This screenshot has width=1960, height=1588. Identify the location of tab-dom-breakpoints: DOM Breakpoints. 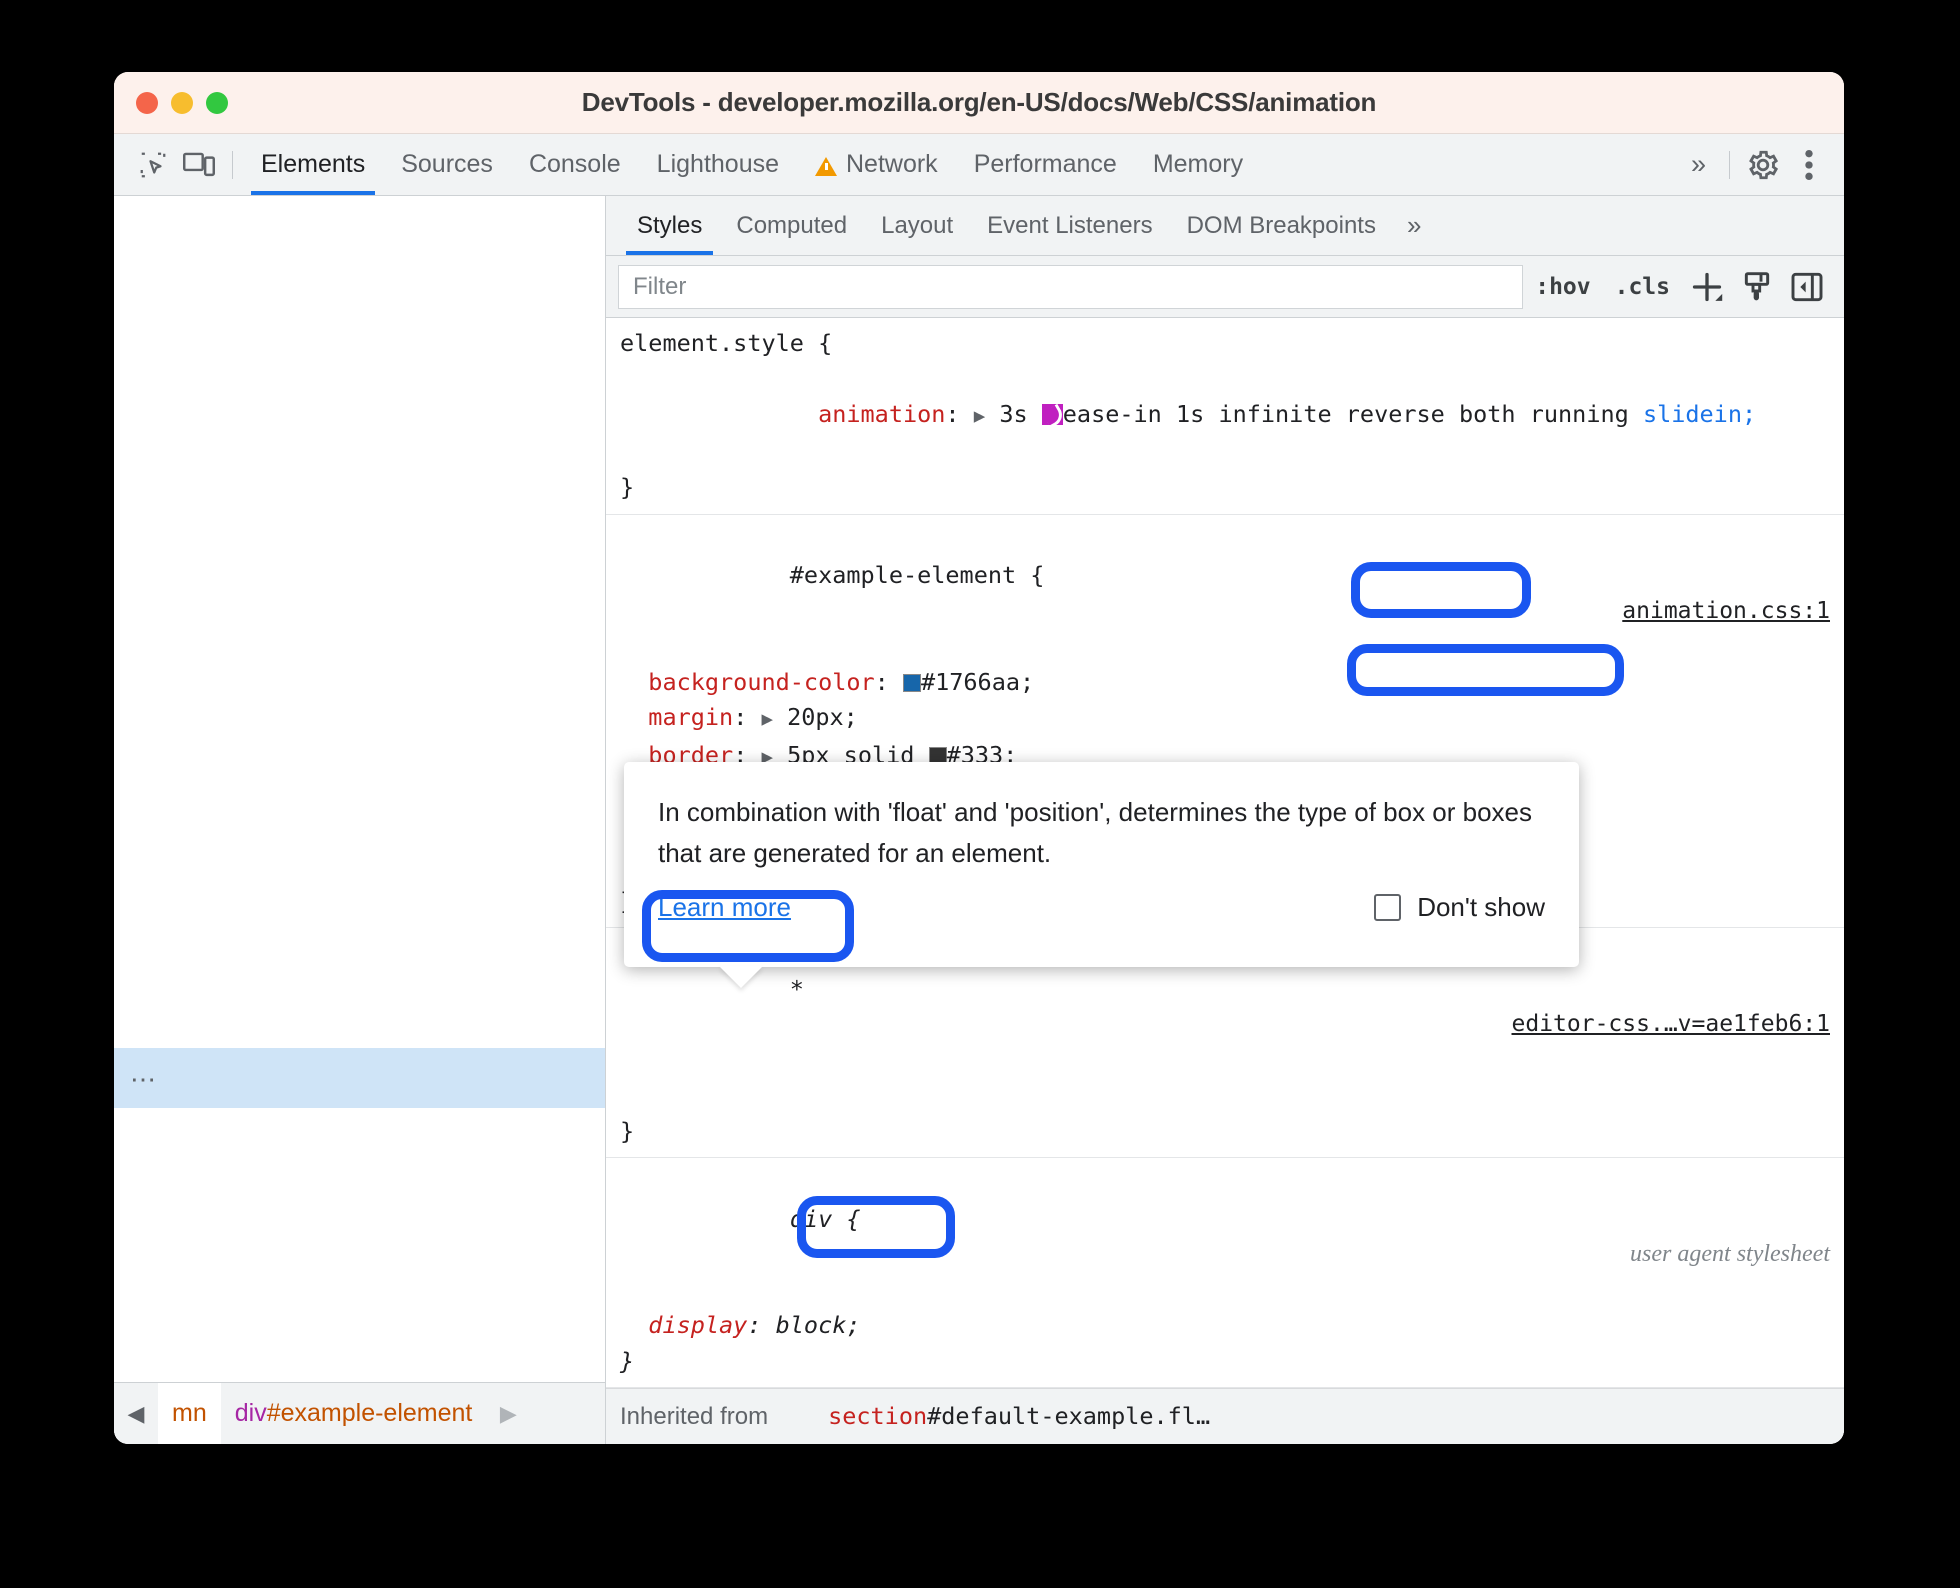
(1281, 225).